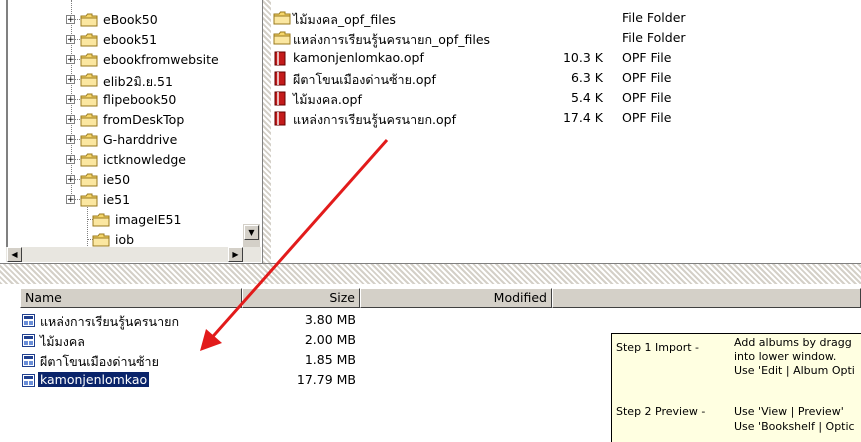  What do you see at coordinates (344, 19) in the screenshot?
I see `file-name: ไม้มงคล_opf_files` at bounding box center [344, 19].